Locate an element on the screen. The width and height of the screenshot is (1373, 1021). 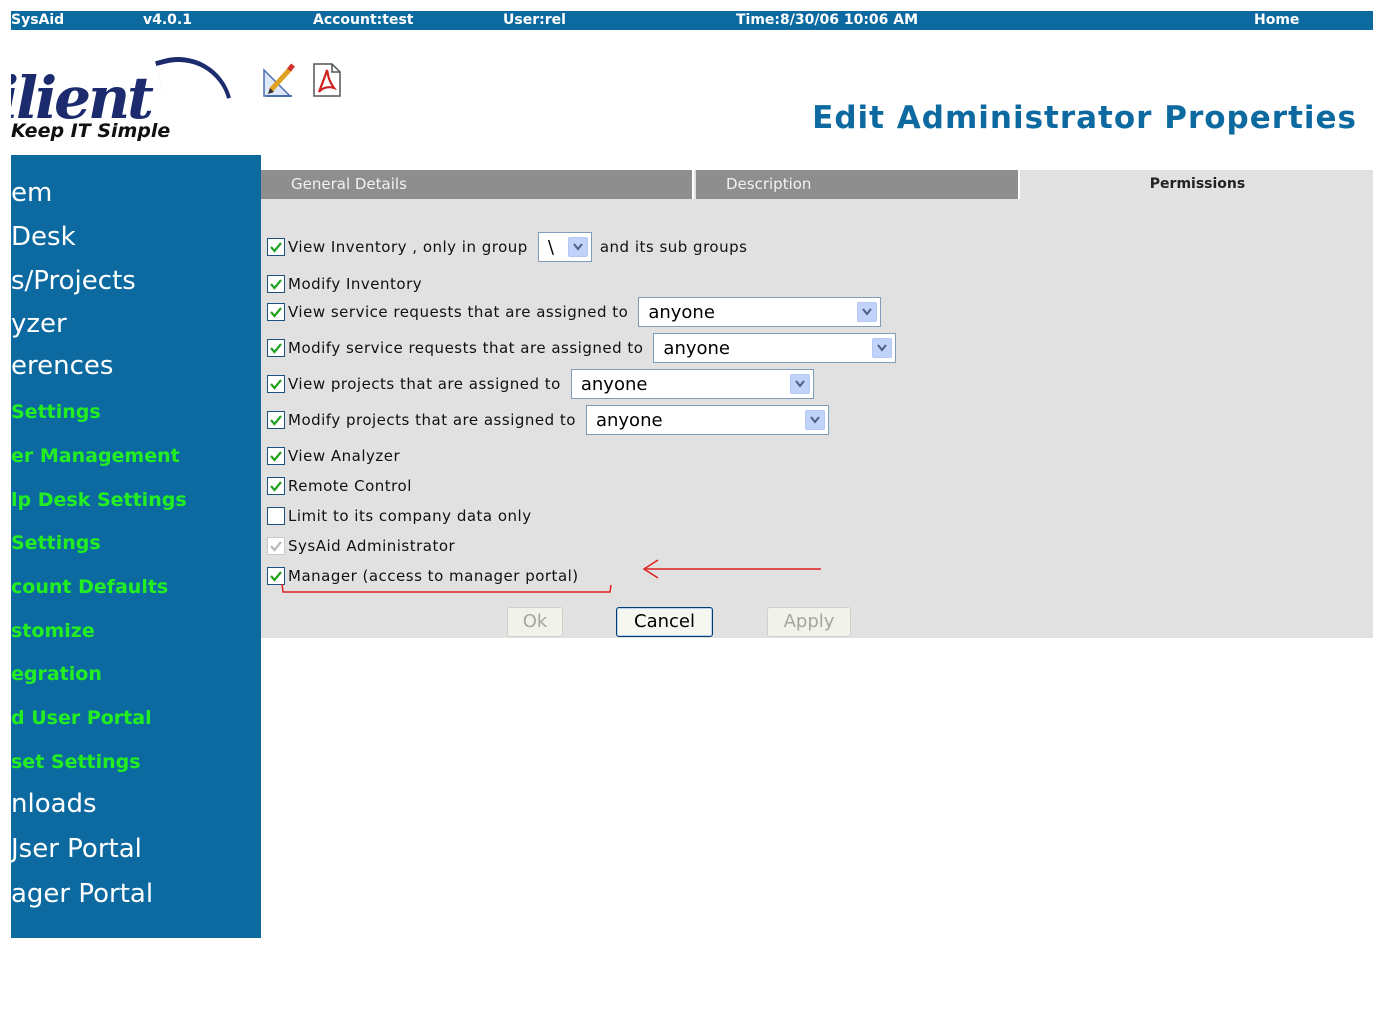
time-label: Time:8/30/06 10:06 AM is located at coordinates (827, 20).